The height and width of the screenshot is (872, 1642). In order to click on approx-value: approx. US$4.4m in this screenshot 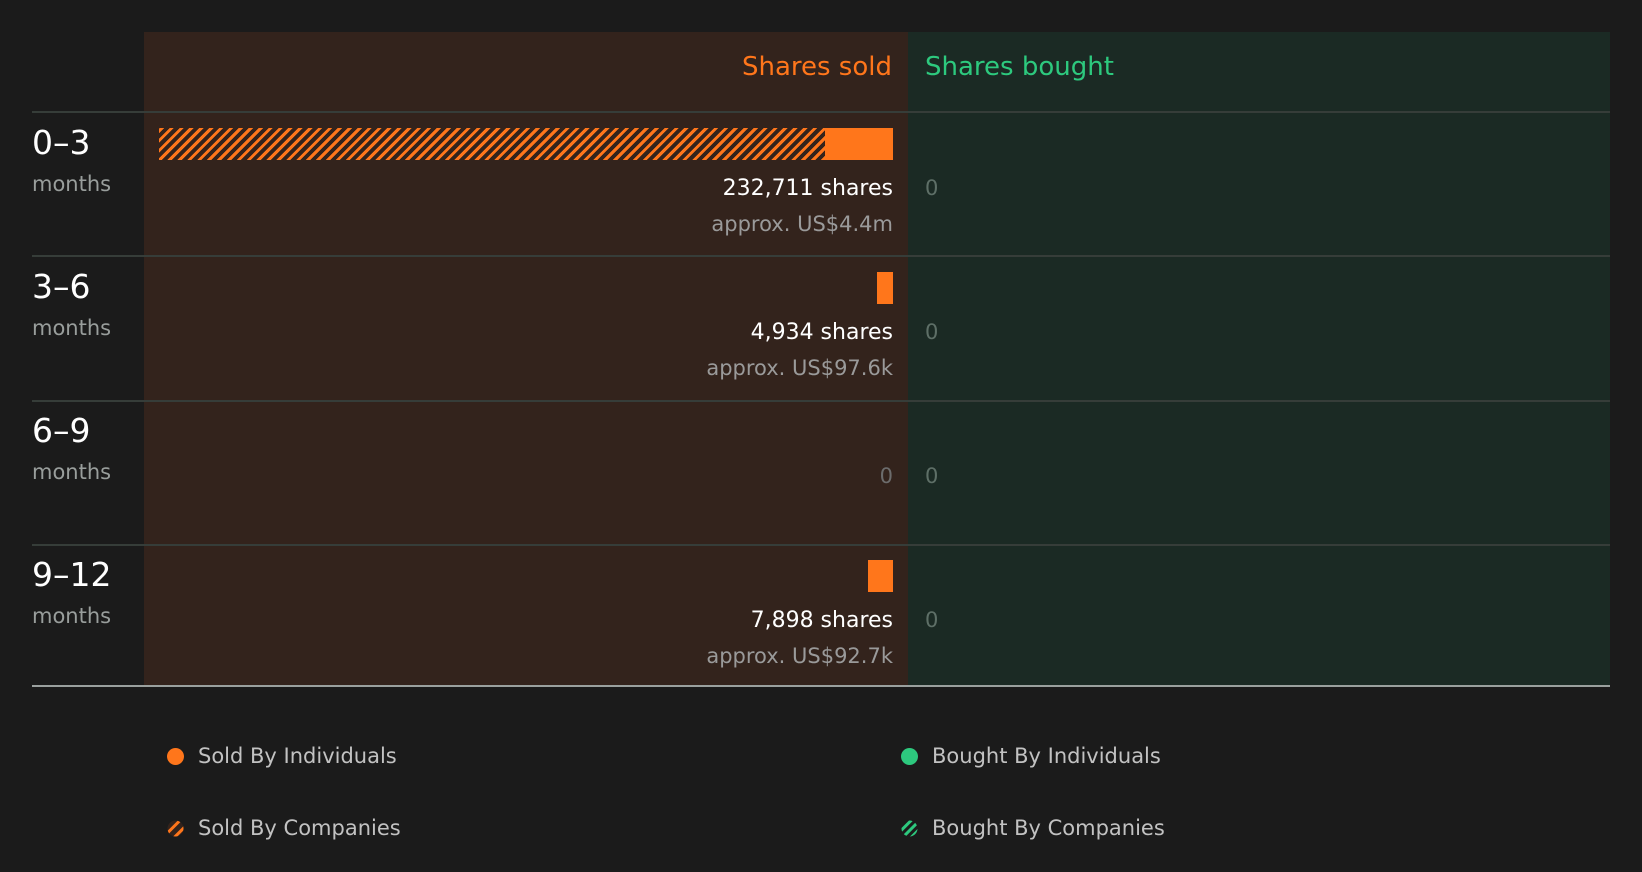, I will do `click(802, 224)`.